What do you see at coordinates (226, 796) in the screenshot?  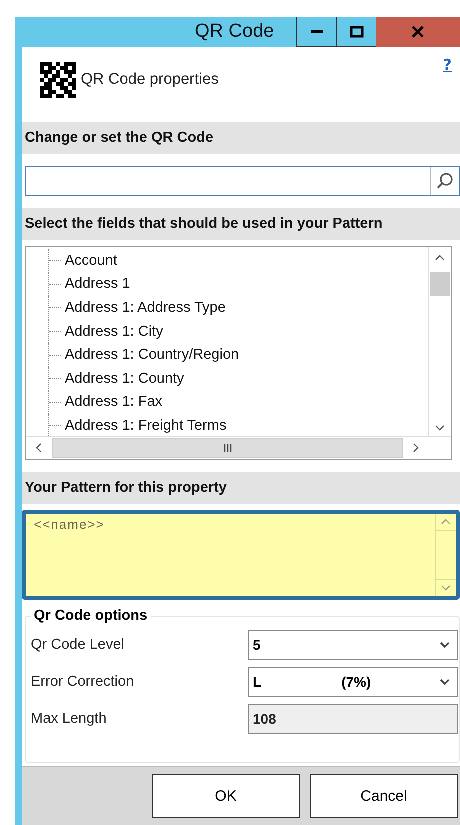 I see `ok-button: OK` at bounding box center [226, 796].